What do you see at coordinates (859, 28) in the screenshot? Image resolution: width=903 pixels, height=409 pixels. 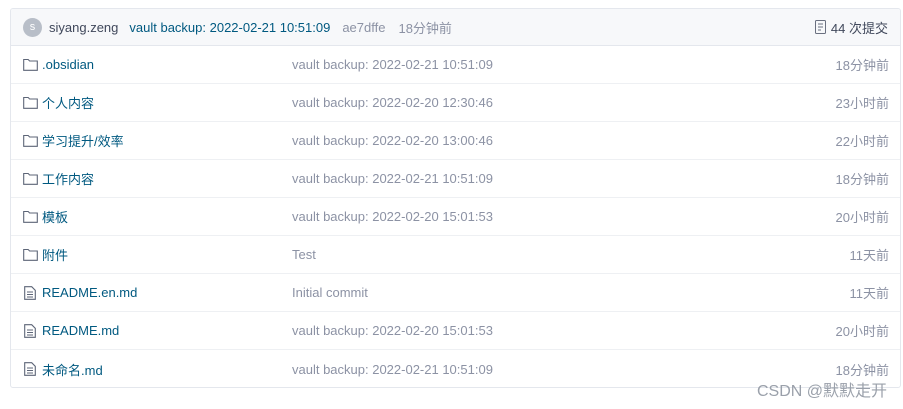 I see `commit-count-label: 44 次提交` at bounding box center [859, 28].